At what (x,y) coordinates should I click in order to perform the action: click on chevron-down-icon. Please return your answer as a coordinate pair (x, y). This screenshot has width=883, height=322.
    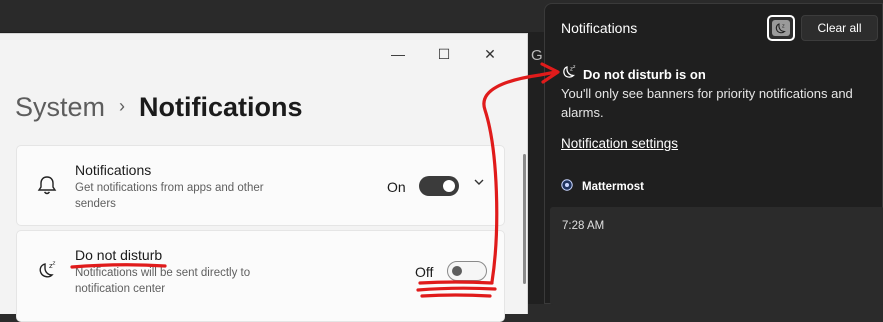
    Looking at the image, I should click on (479, 183).